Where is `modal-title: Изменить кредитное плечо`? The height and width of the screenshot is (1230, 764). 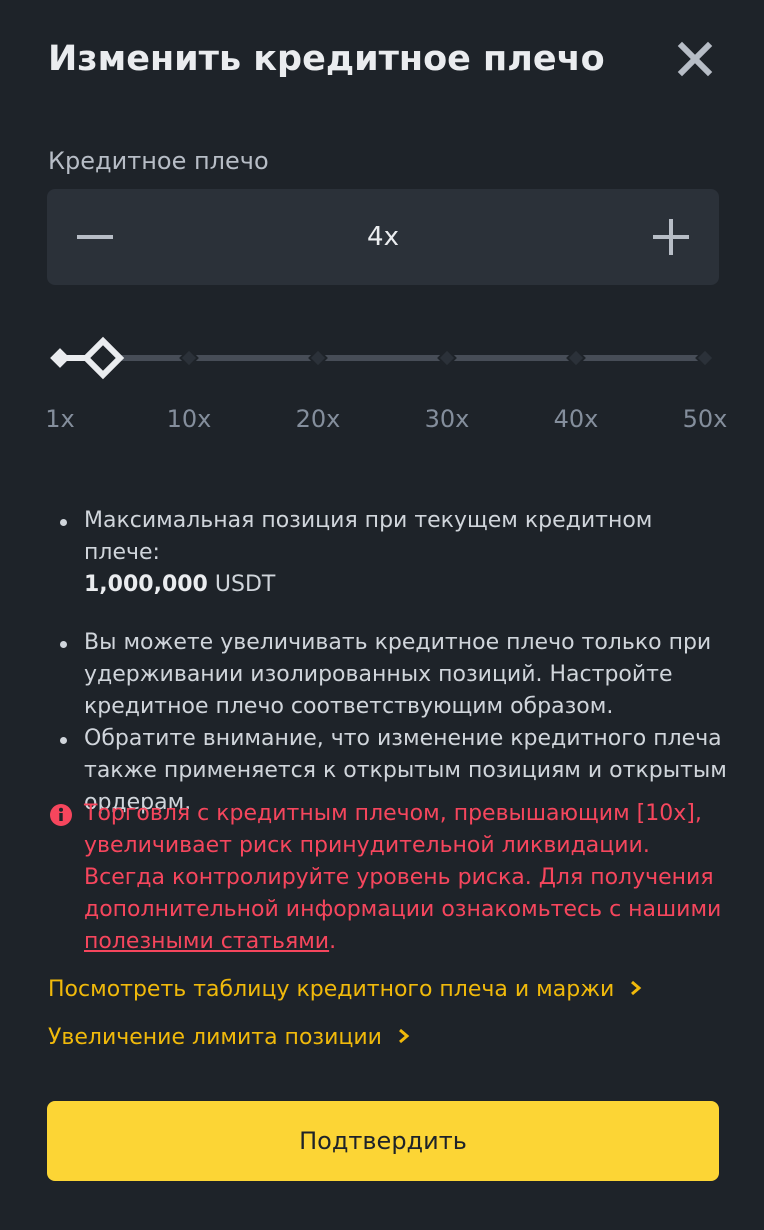 modal-title: Изменить кредитное плечо is located at coordinates (326, 59).